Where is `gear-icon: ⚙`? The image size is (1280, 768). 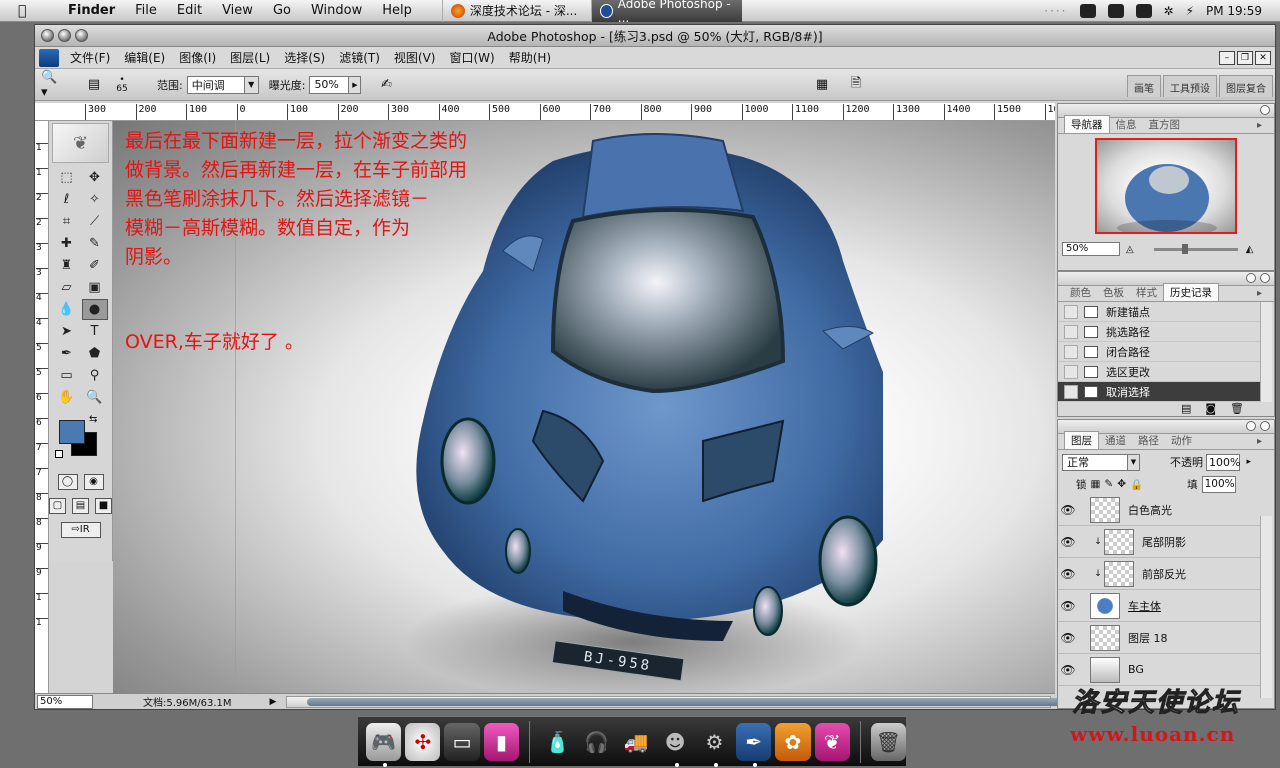 gear-icon: ⚙ is located at coordinates (714, 745).